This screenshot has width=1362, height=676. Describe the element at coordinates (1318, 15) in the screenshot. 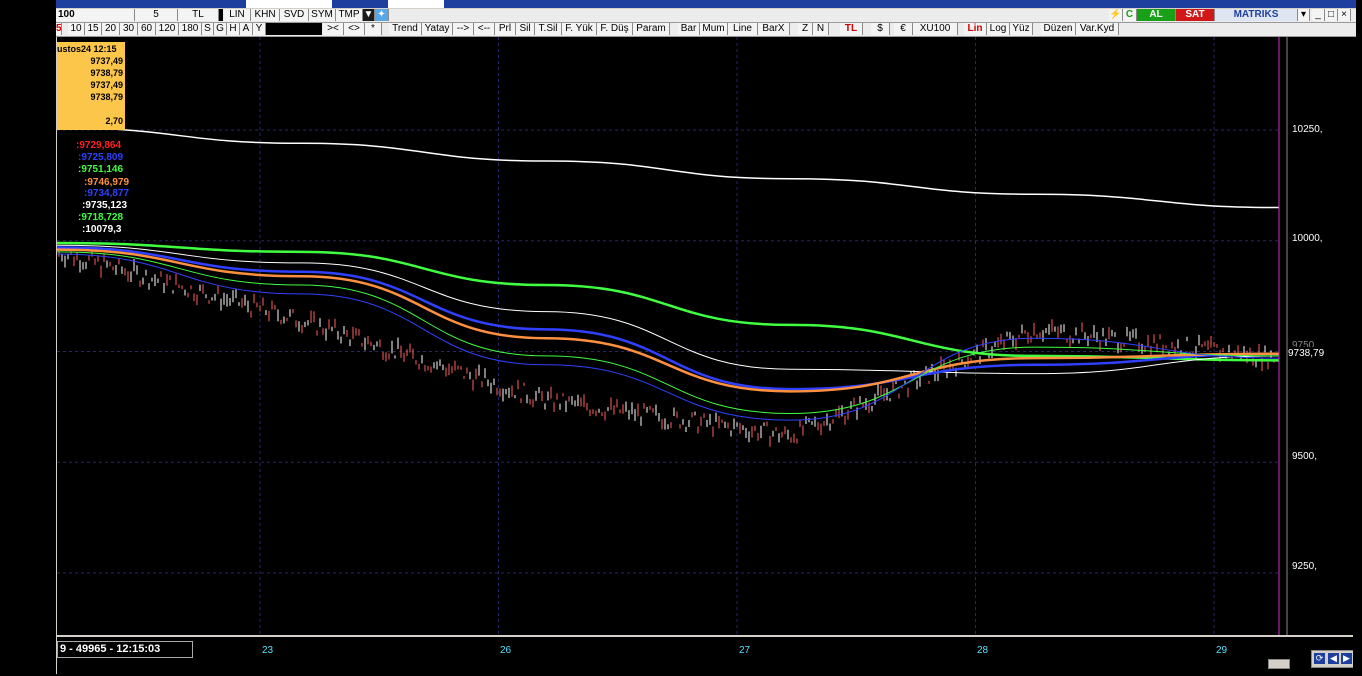

I see `minimize-icon: _` at that location.